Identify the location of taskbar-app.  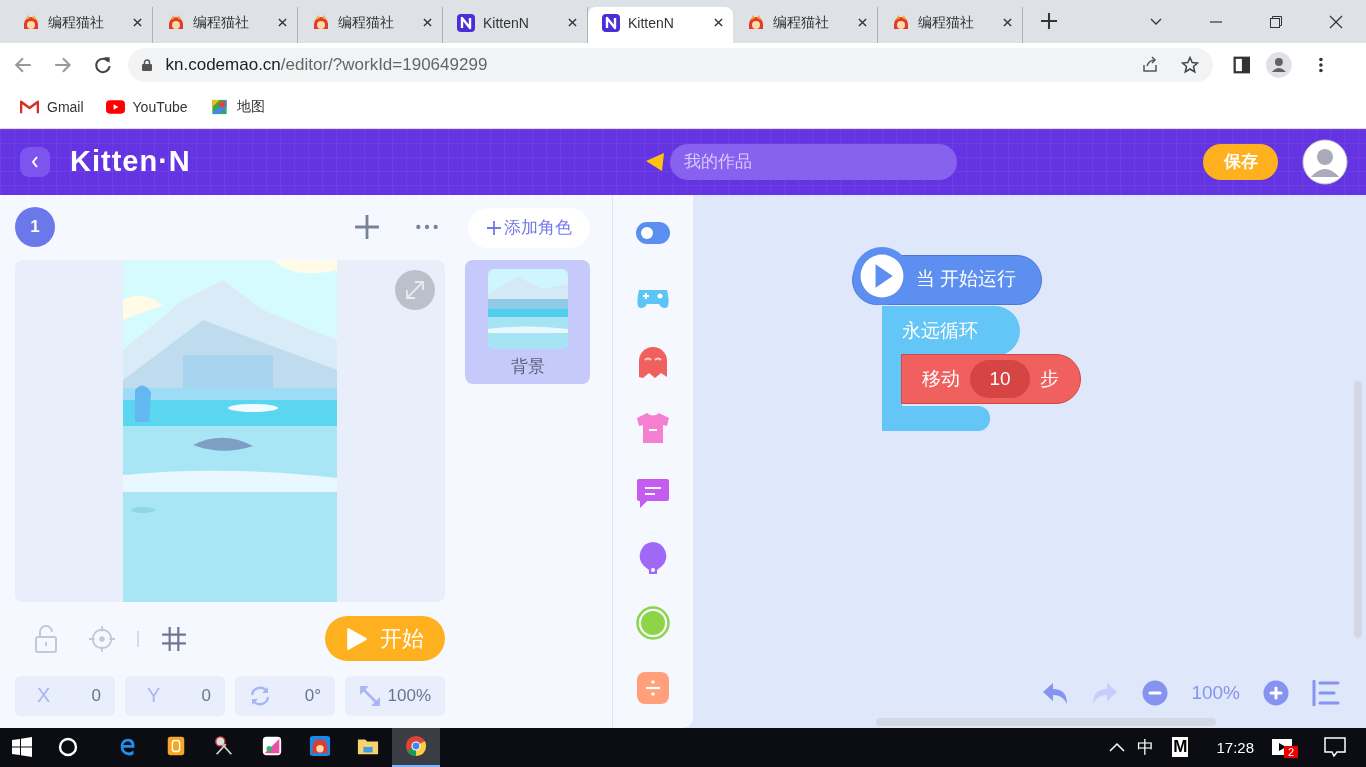
(416, 747).